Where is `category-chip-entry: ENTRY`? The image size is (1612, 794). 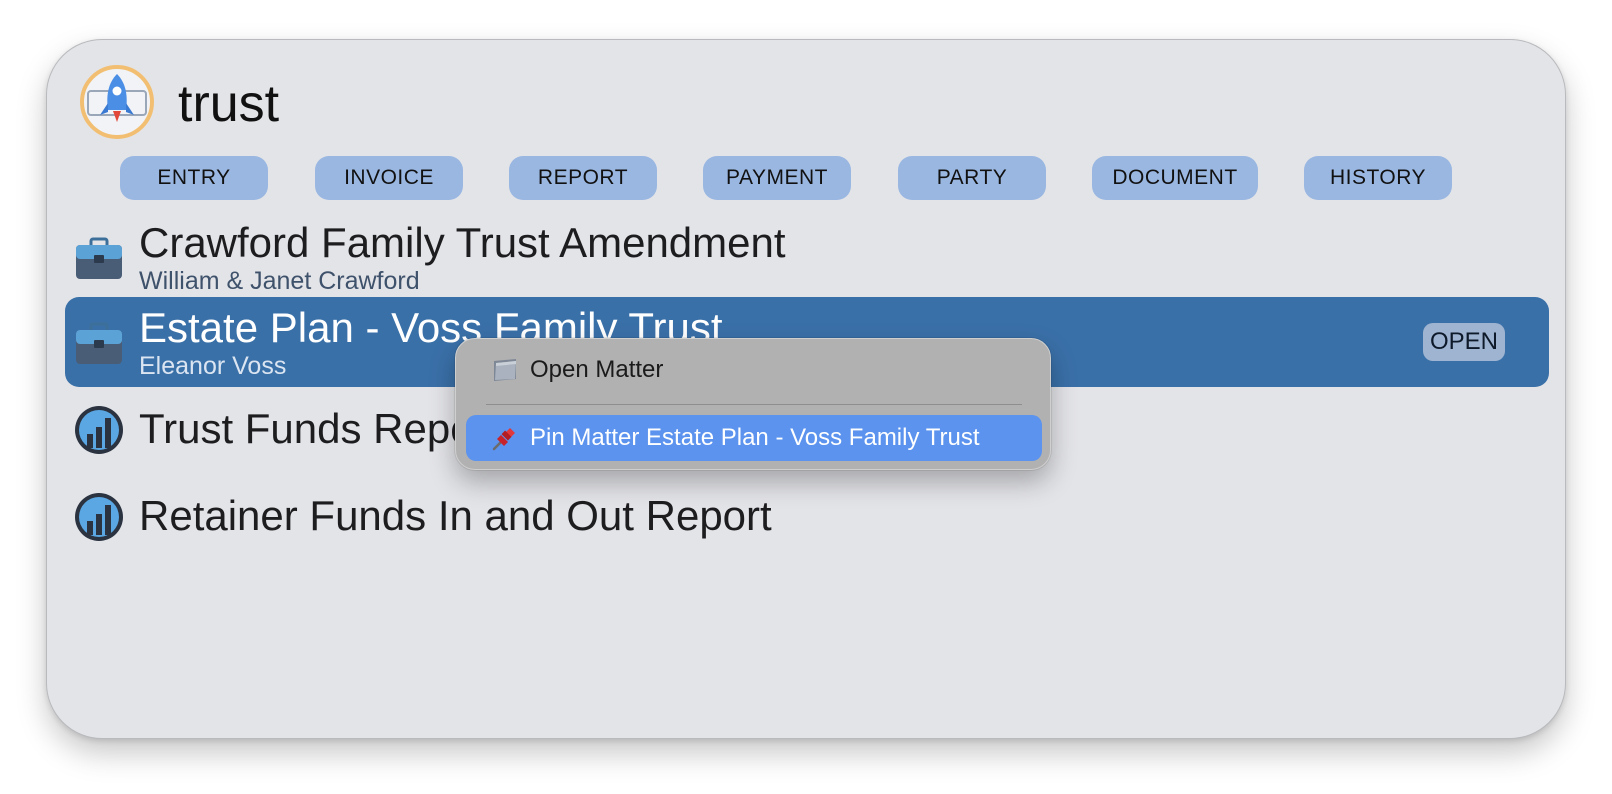
category-chip-entry: ENTRY is located at coordinates (194, 178).